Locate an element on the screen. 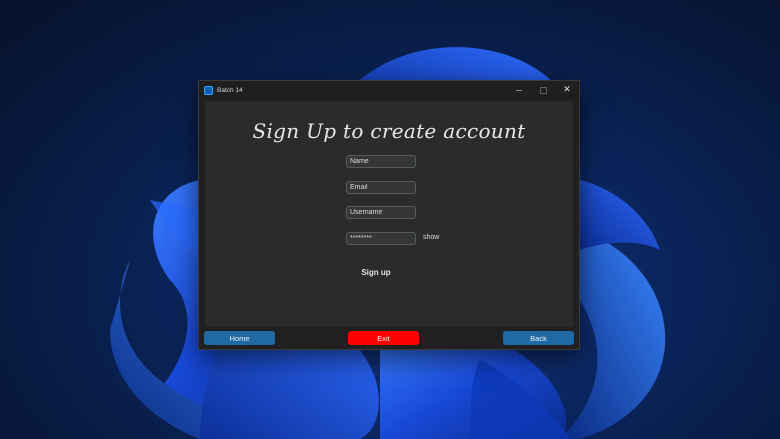  exit-button: Exit is located at coordinates (383, 338).